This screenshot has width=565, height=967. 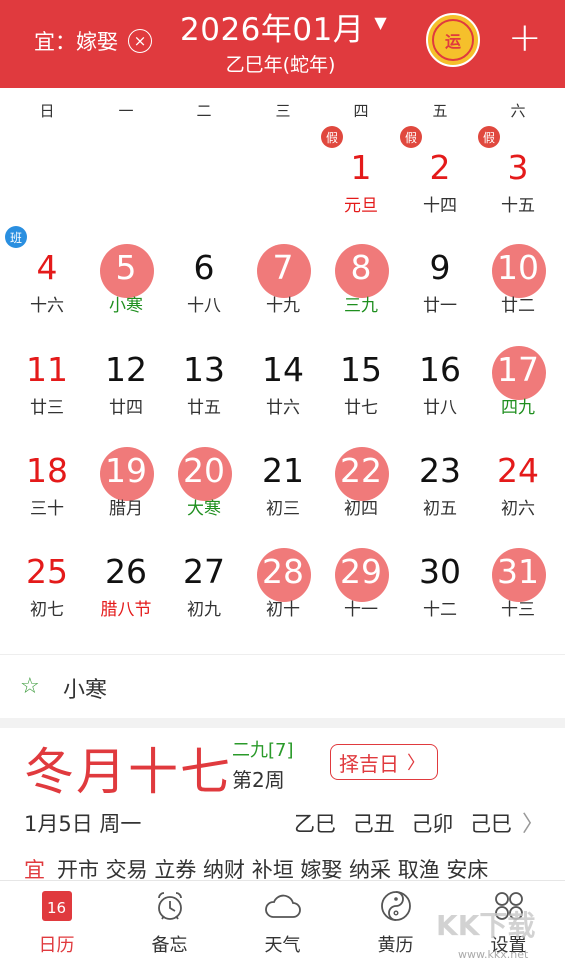 What do you see at coordinates (283, 390) in the screenshot?
I see `day-cell: 14 廿六` at bounding box center [283, 390].